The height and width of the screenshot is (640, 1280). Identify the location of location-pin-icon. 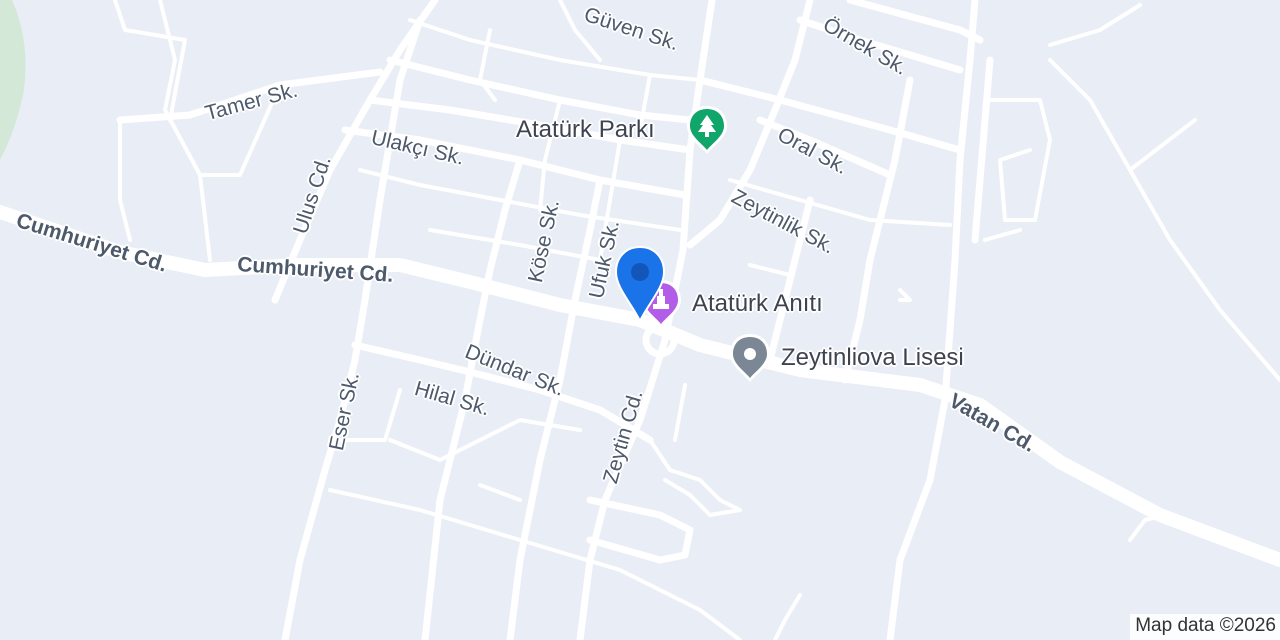
(640, 284).